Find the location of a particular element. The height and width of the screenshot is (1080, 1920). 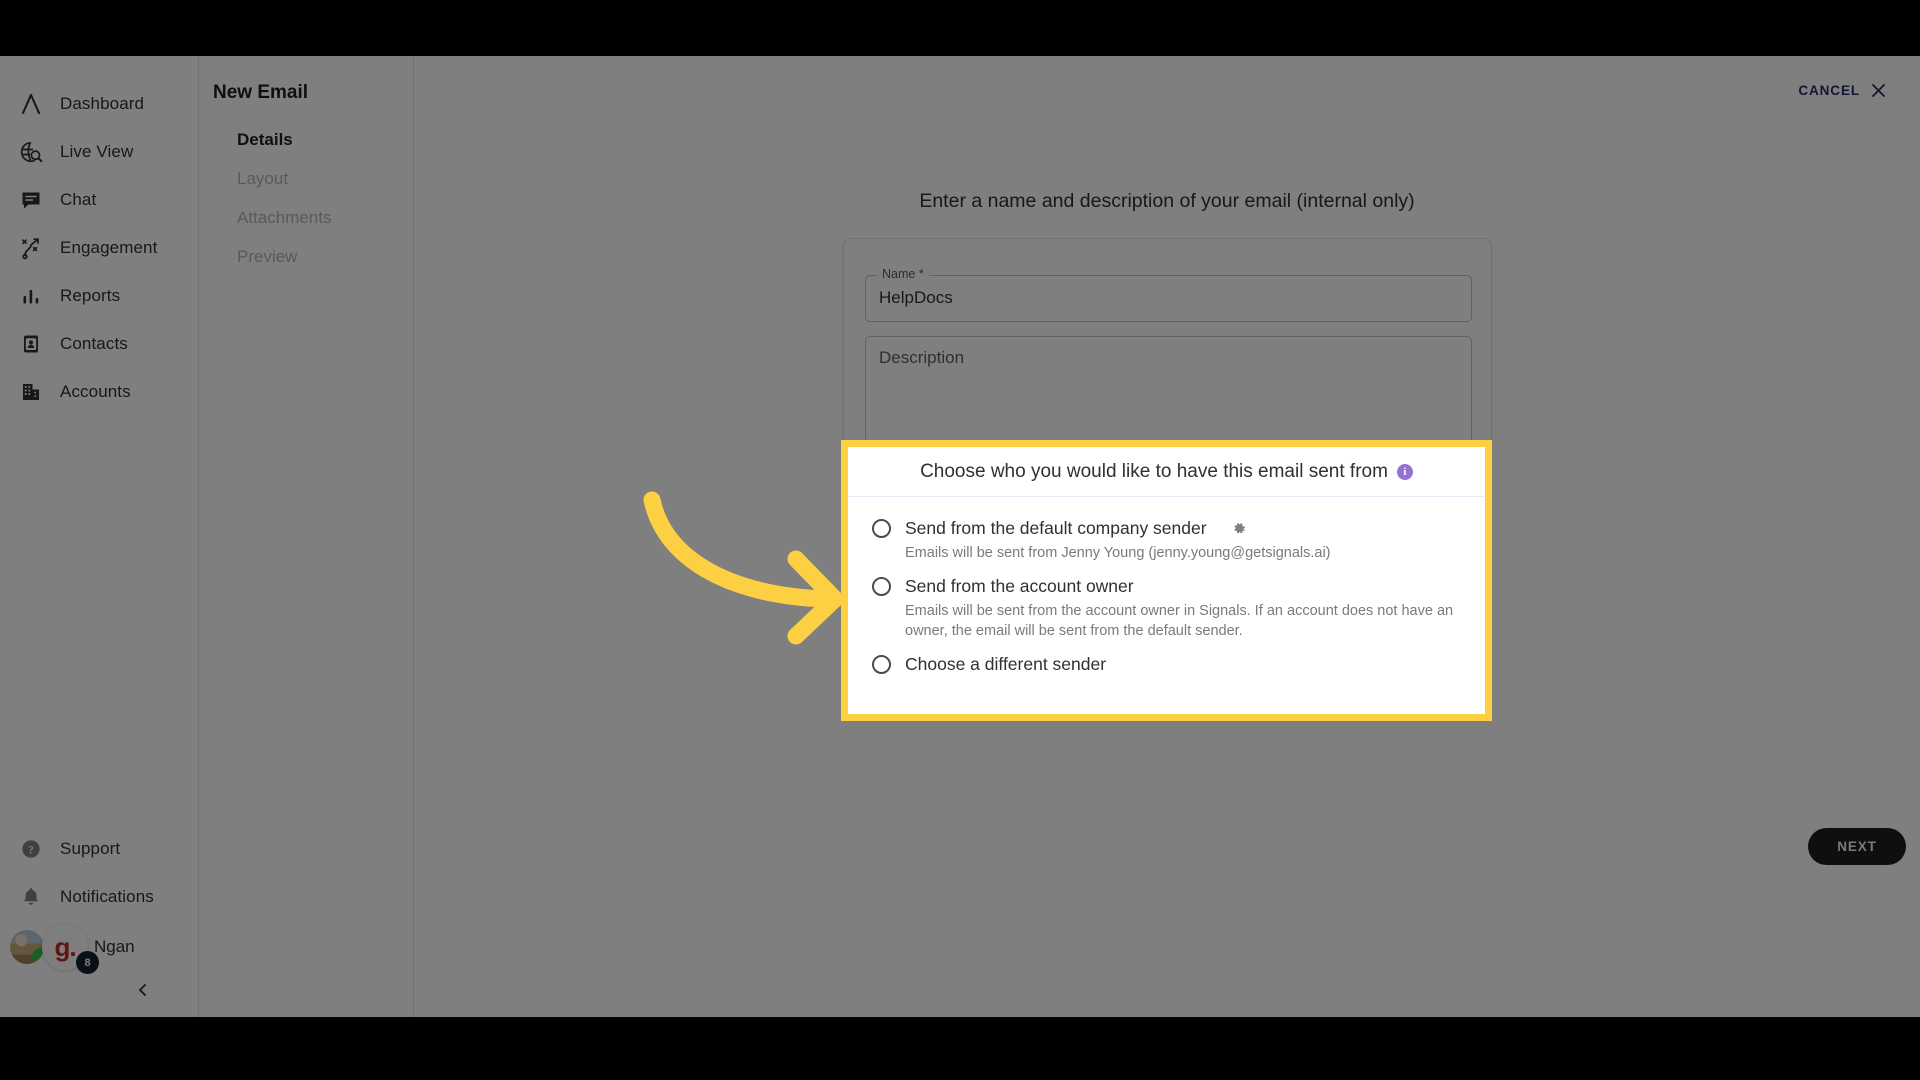

cancel-label: CANCEL is located at coordinates (1829, 90).